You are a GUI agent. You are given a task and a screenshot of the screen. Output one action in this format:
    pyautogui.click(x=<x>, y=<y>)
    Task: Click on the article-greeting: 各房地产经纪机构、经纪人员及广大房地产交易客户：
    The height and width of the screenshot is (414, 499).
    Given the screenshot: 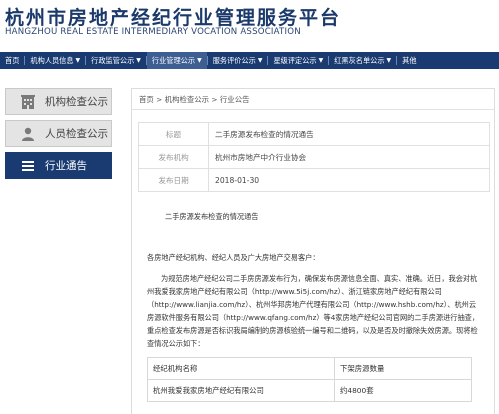 What is the action you would take?
    pyautogui.click(x=233, y=257)
    